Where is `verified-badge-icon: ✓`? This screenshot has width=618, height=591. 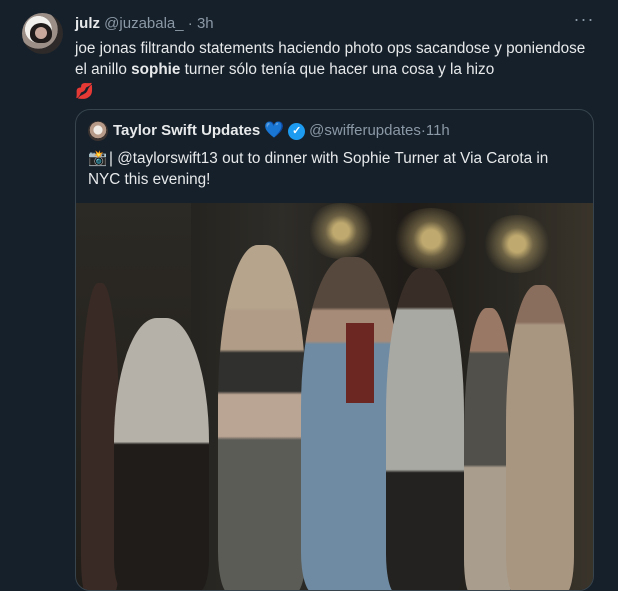
verified-badge-icon: ✓ is located at coordinates (297, 131).